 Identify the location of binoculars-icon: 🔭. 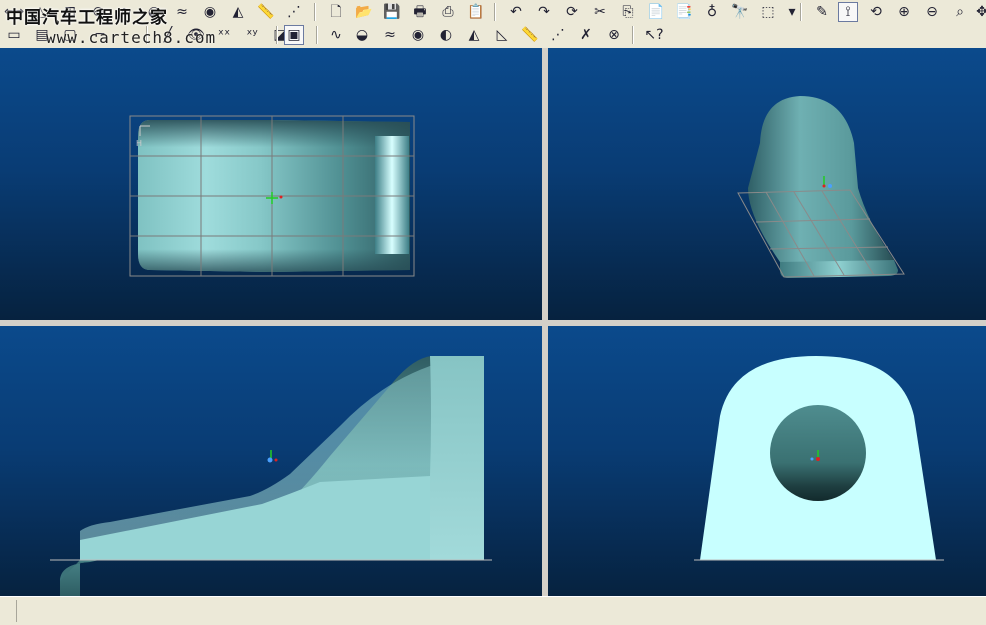
(740, 12).